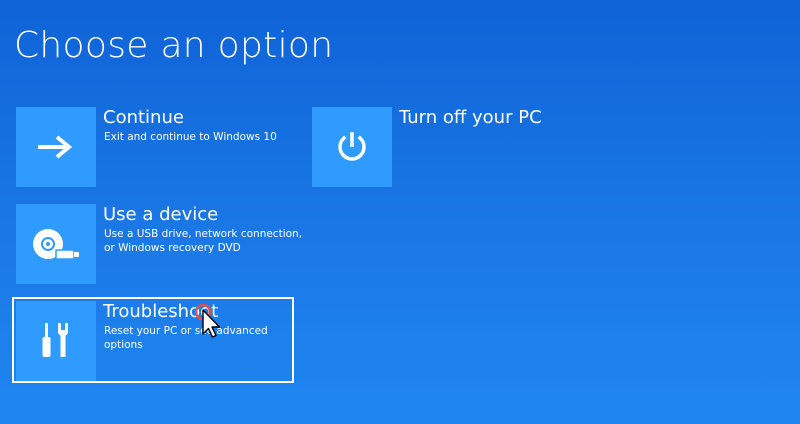  I want to click on disc-usb-icon, so click(56, 244).